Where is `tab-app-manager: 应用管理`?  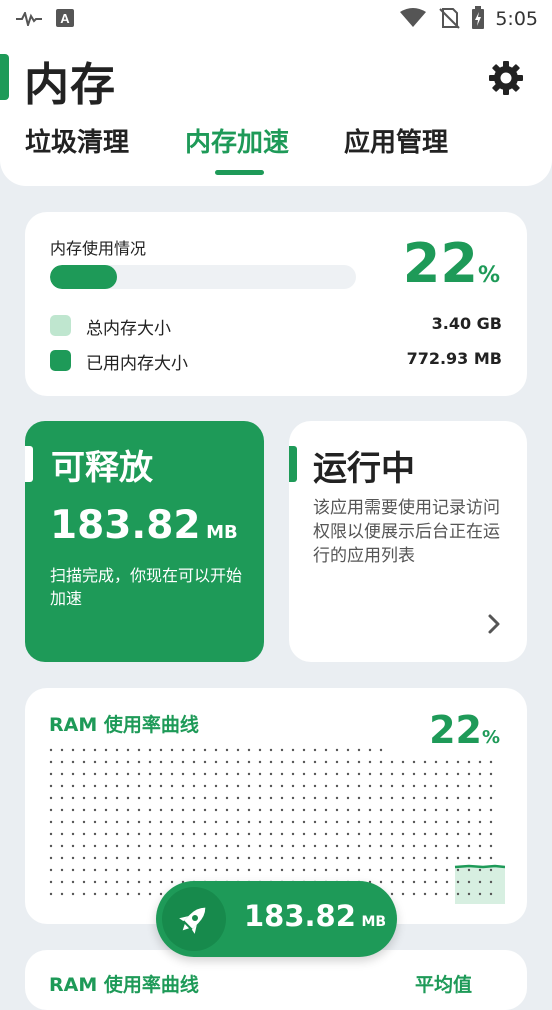
tab-app-manager: 应用管理 is located at coordinates (396, 140).